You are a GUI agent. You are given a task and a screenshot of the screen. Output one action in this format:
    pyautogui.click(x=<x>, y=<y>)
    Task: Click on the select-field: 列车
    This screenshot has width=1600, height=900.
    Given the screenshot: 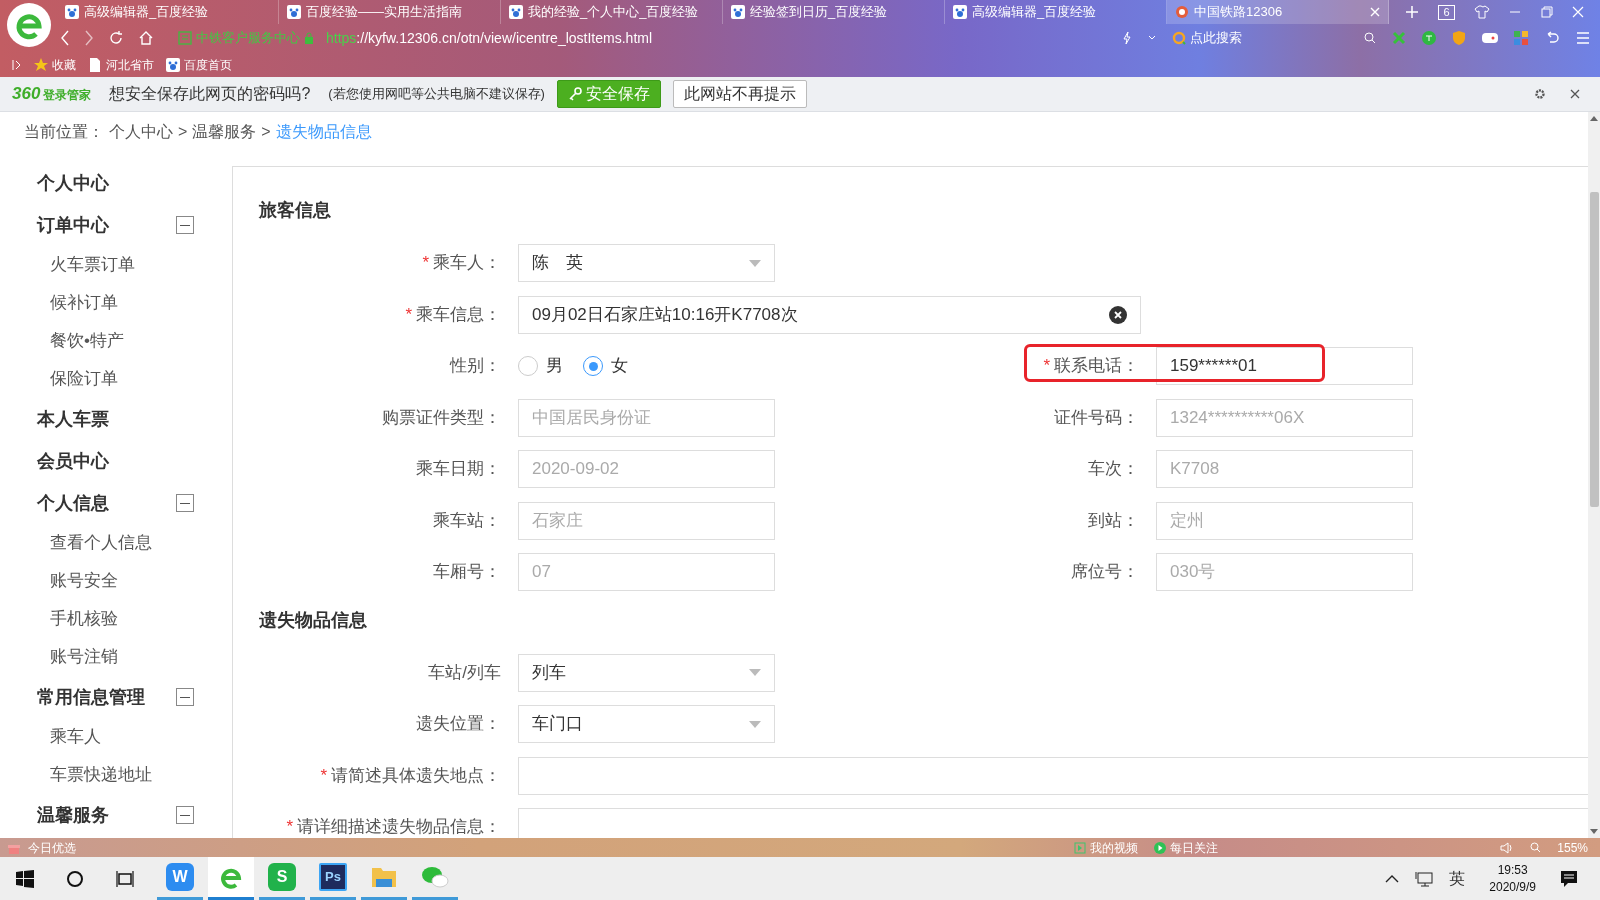 What is the action you would take?
    pyautogui.click(x=646, y=672)
    